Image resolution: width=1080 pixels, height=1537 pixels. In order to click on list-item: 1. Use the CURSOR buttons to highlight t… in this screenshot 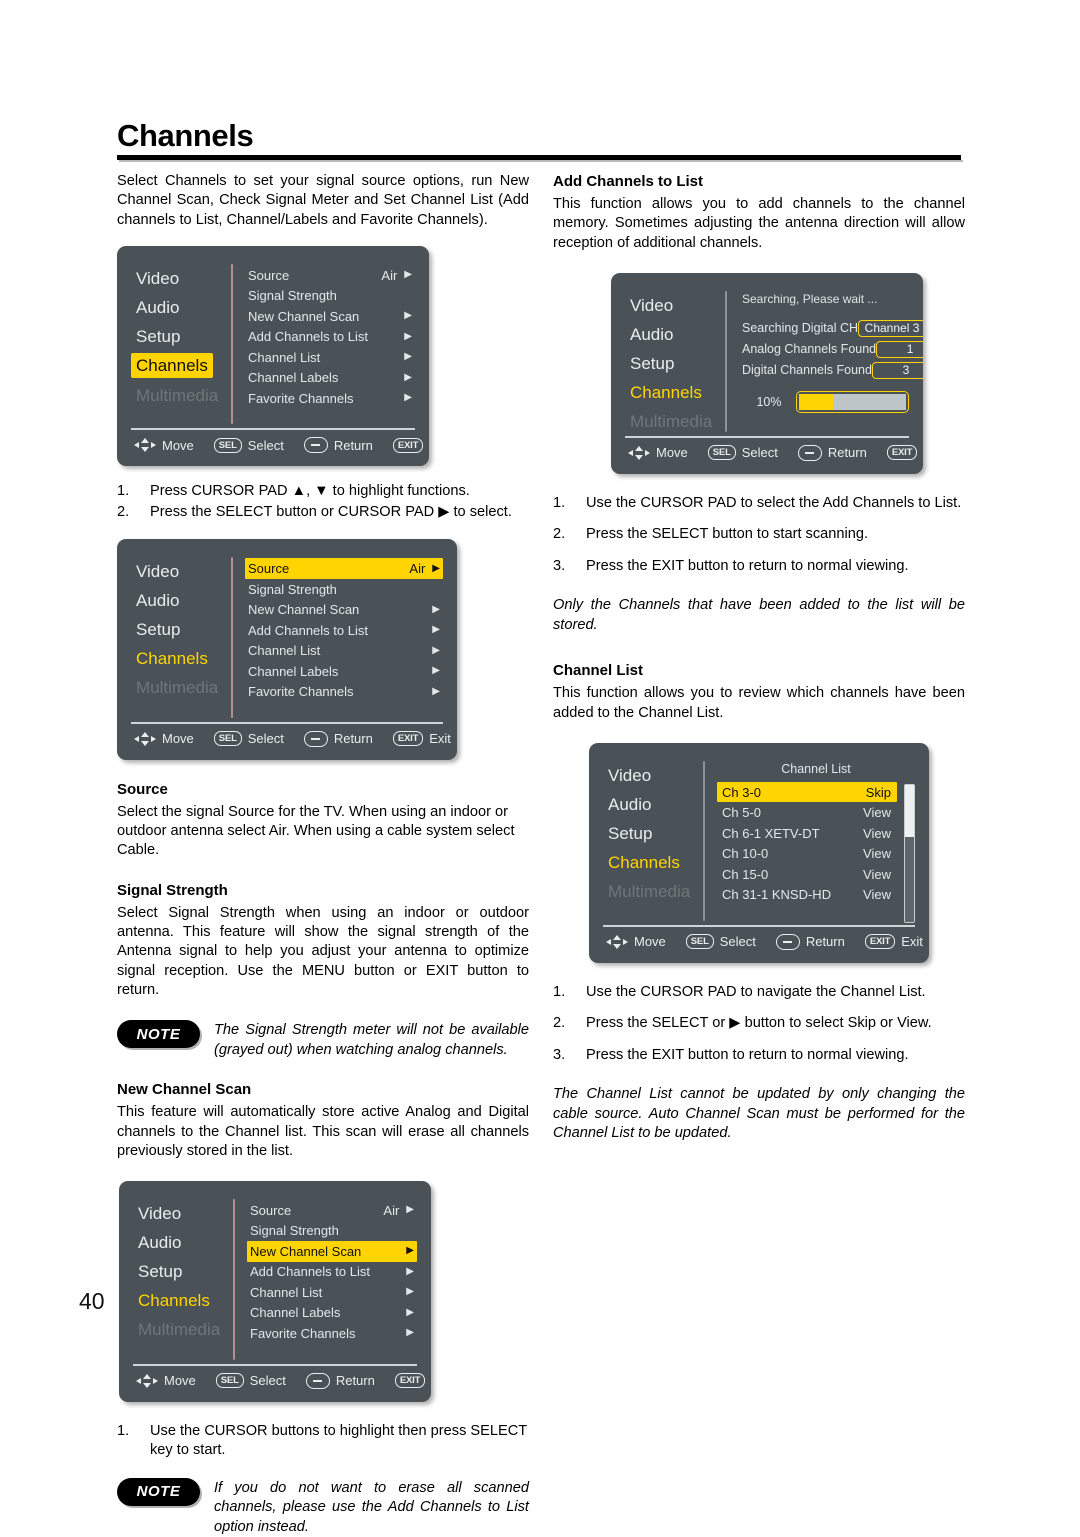, I will do `click(323, 1441)`.